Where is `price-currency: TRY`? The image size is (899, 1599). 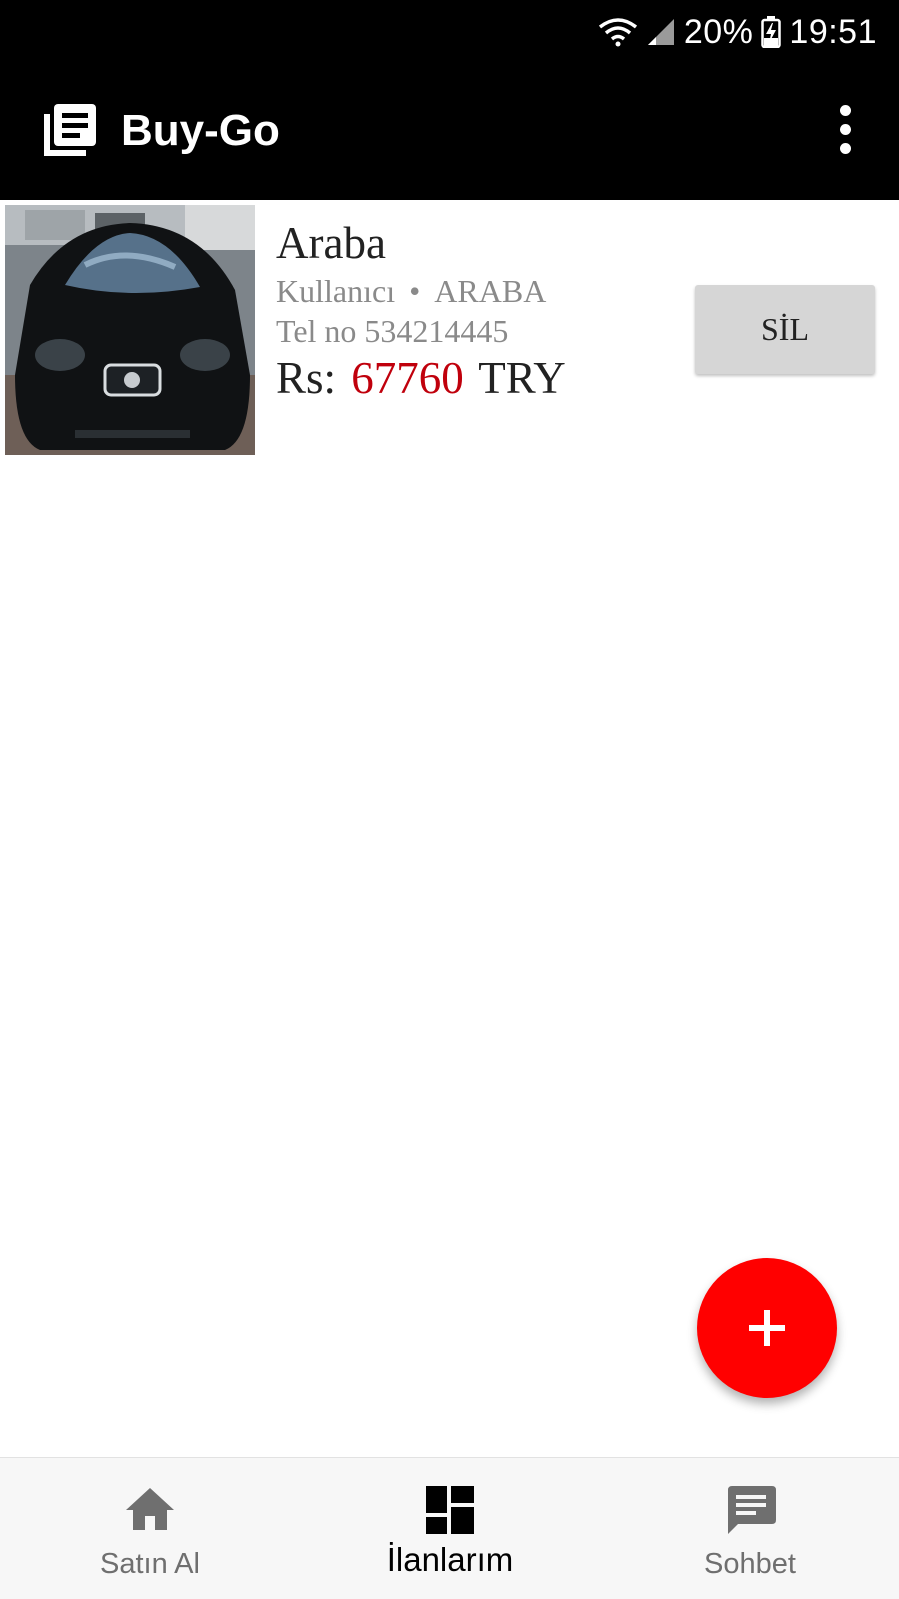 price-currency: TRY is located at coordinates (522, 378).